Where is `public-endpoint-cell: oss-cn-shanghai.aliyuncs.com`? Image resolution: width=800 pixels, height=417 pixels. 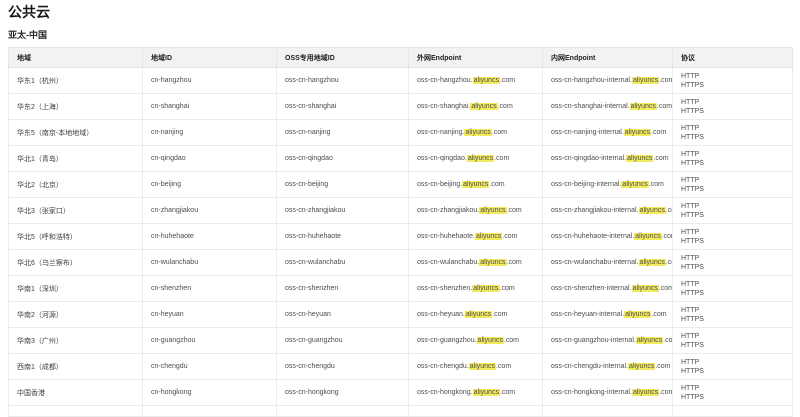
public-endpoint-cell: oss-cn-shanghai.aliyuncs.com is located at coordinates (475, 106).